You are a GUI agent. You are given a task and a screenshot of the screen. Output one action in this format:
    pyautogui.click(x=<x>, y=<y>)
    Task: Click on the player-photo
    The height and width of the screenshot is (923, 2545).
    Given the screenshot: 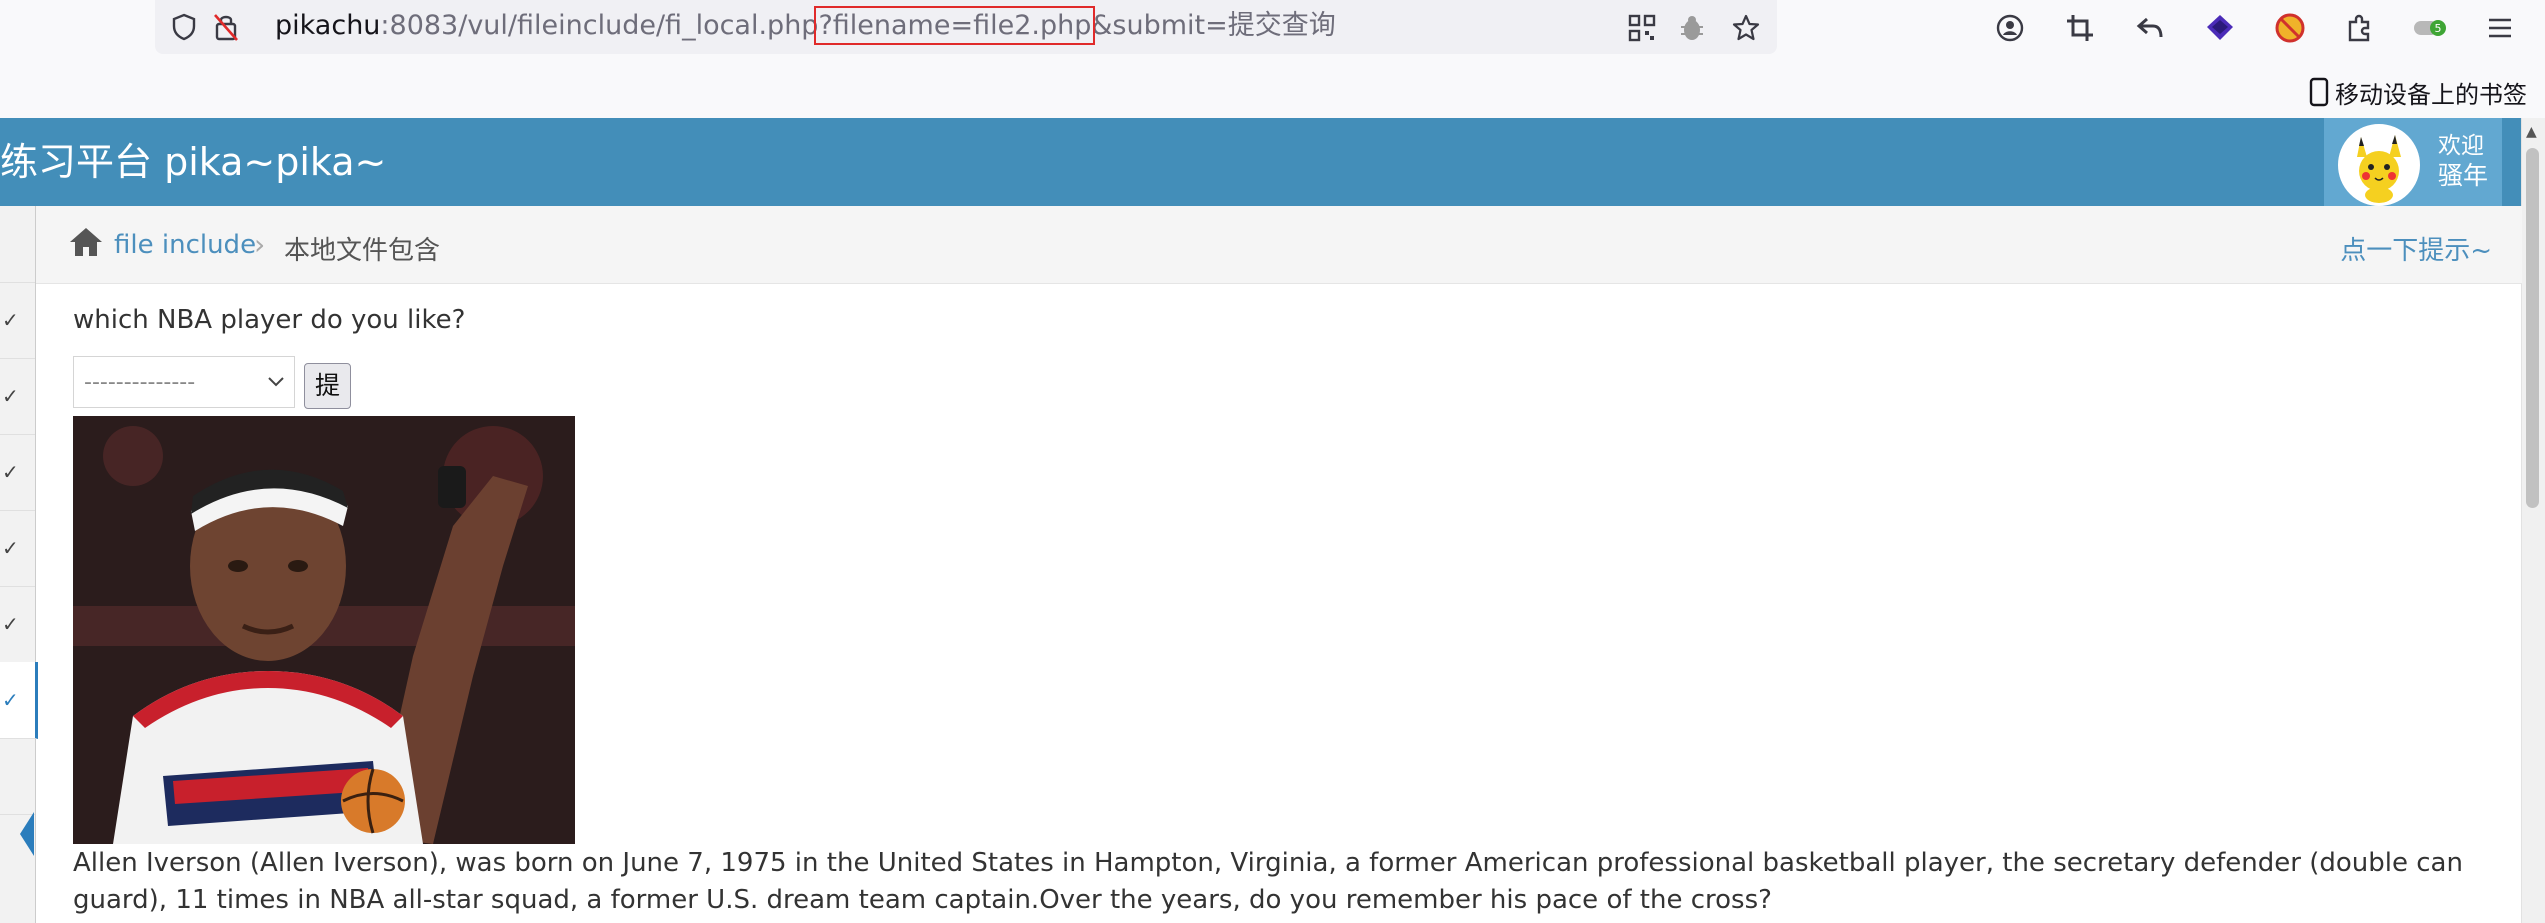 What is the action you would take?
    pyautogui.click(x=324, y=630)
    